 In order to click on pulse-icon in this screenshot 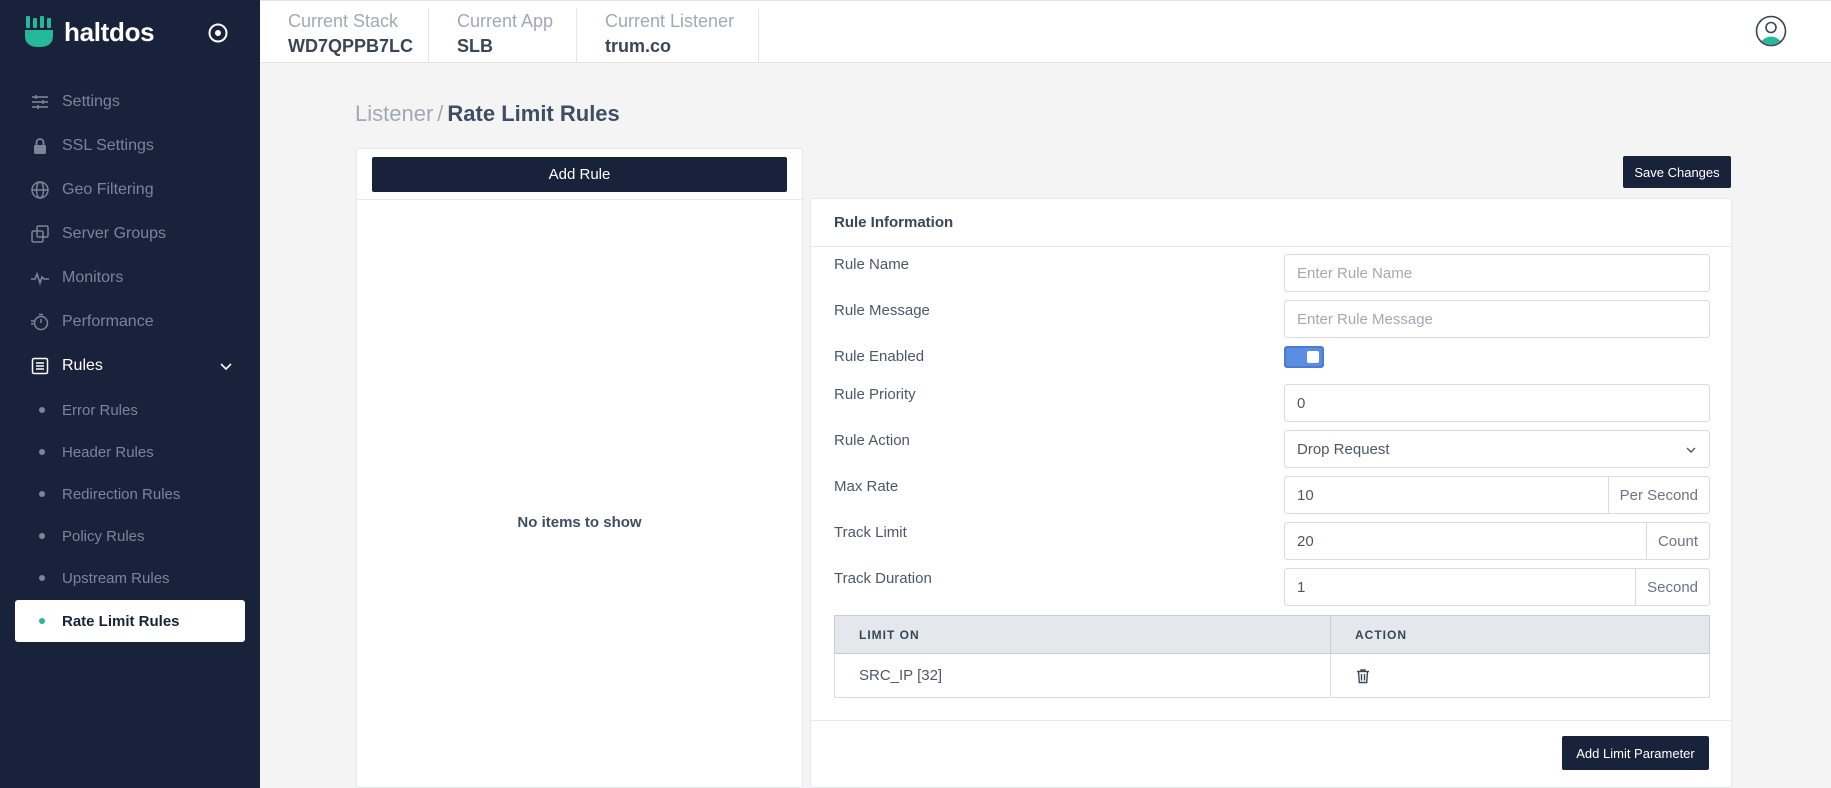, I will do `click(40, 278)`.